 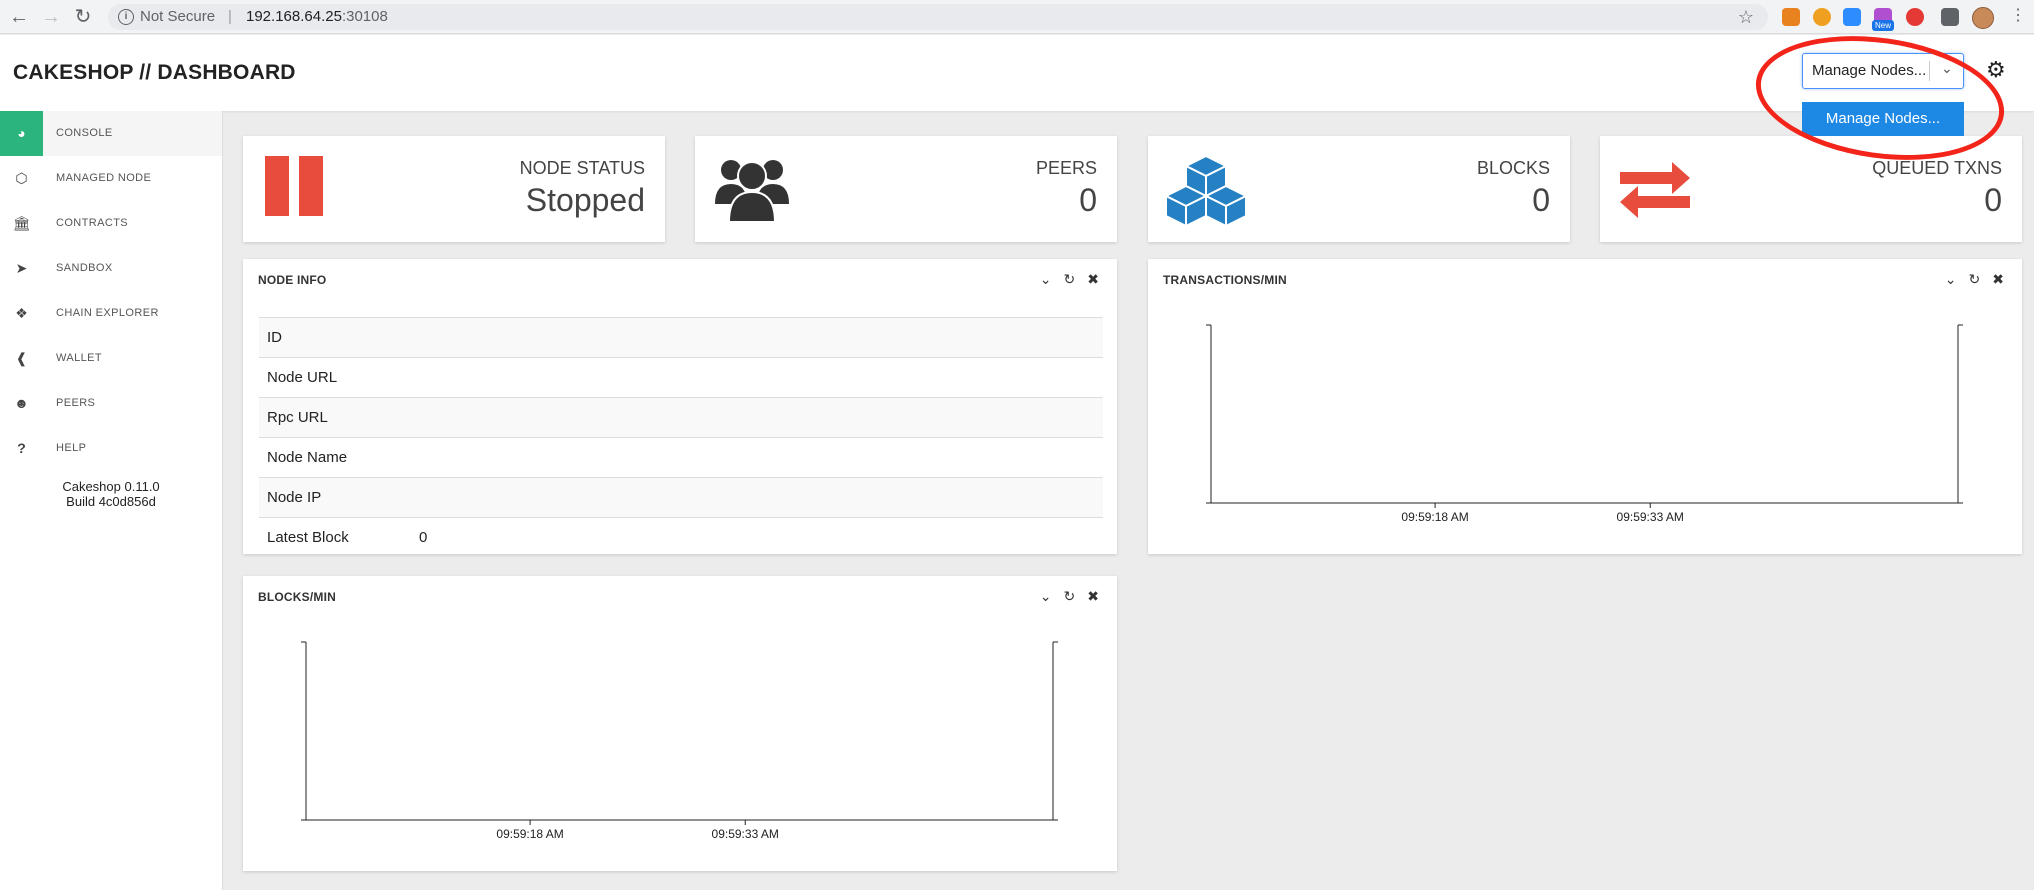 What do you see at coordinates (83, 17) in the screenshot?
I see `reload-icon: ↻` at bounding box center [83, 17].